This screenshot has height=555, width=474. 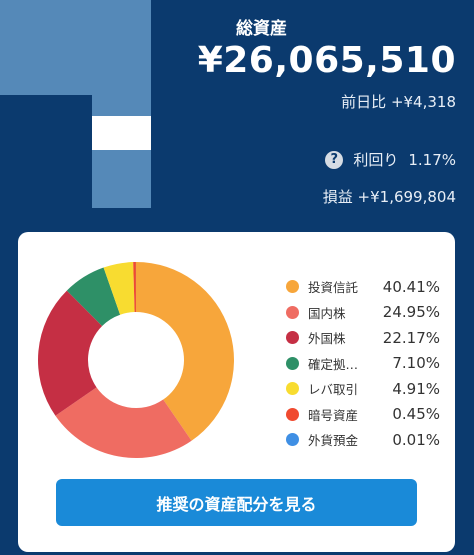 I want to click on legend-value: 24.95%, so click(x=411, y=312).